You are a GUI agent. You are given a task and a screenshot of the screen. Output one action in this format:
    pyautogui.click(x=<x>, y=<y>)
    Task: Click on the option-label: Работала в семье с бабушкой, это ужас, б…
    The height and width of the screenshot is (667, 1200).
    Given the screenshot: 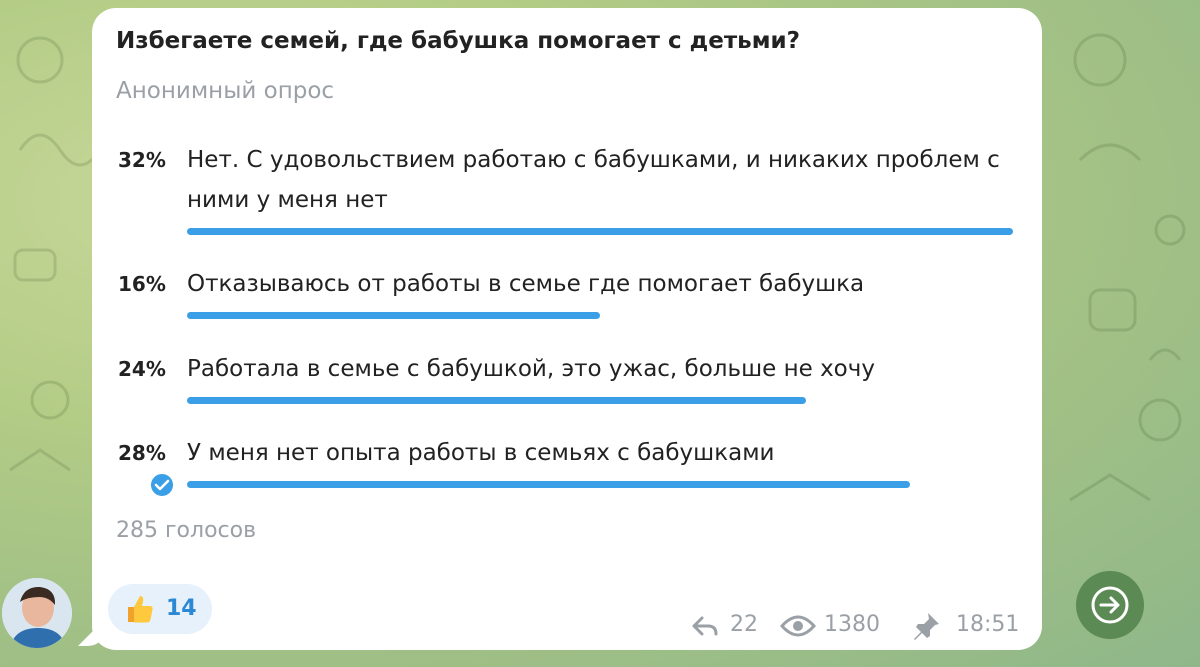 What is the action you would take?
    pyautogui.click(x=531, y=369)
    